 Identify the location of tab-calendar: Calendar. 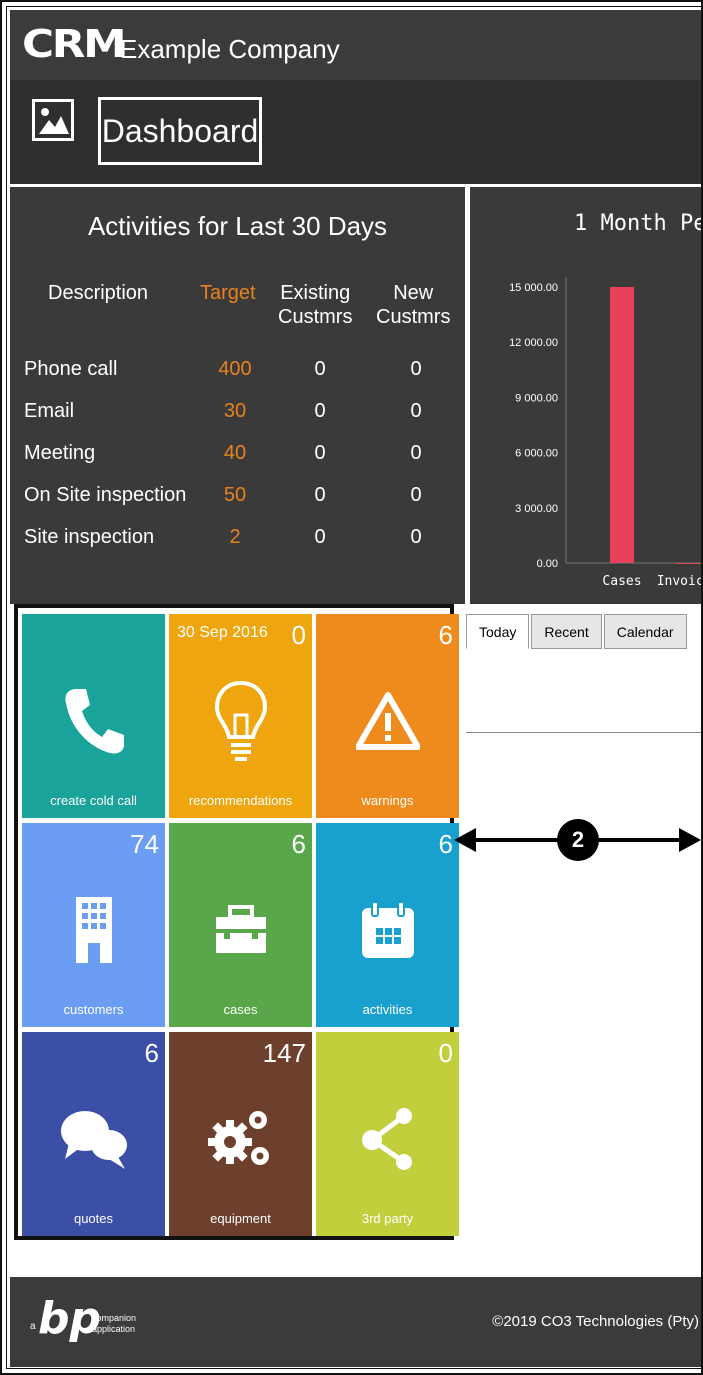
(645, 631).